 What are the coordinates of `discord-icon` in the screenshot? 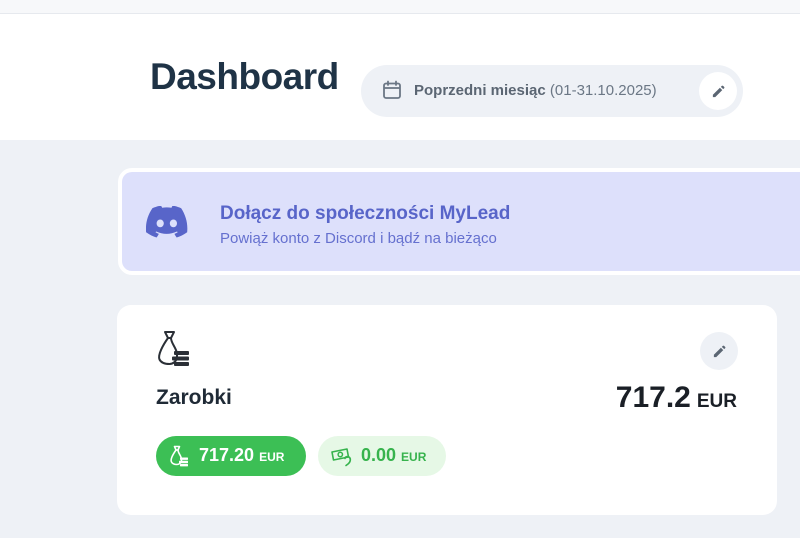 It's located at (167, 222).